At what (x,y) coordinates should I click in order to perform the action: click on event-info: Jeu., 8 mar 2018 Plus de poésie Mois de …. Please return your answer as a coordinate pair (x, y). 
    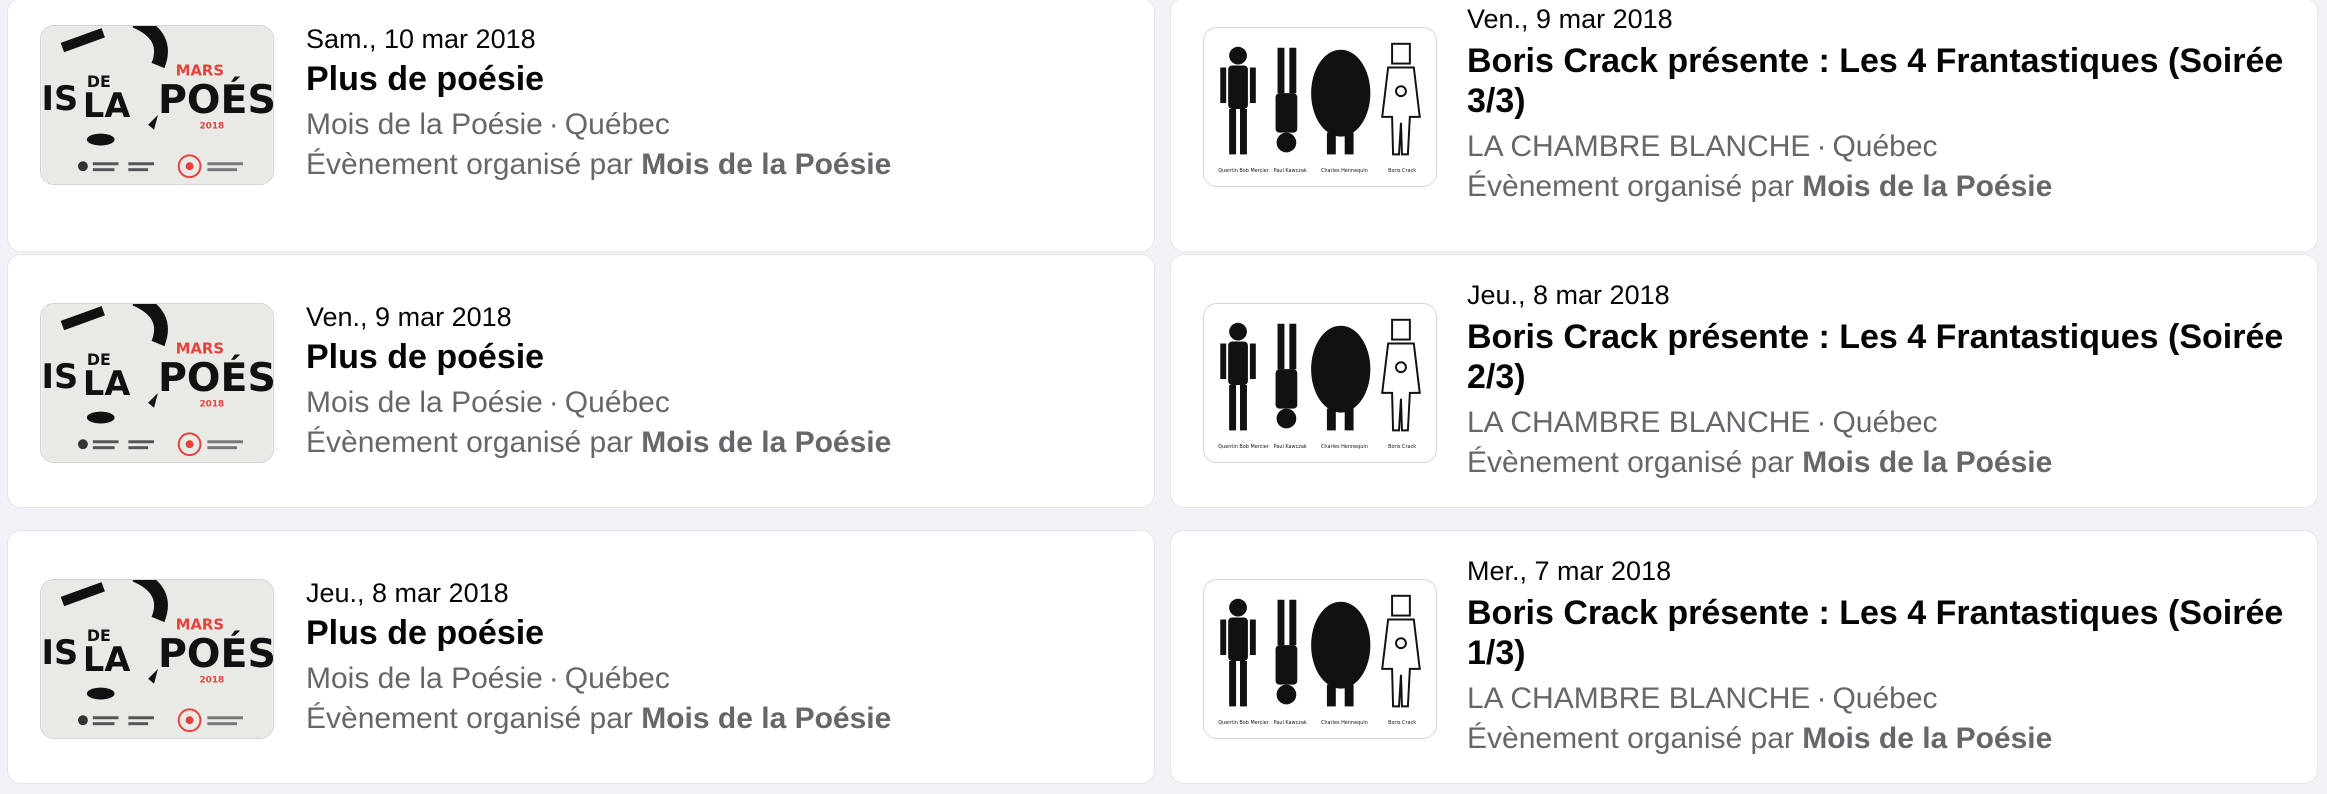
    Looking at the image, I should click on (720, 658).